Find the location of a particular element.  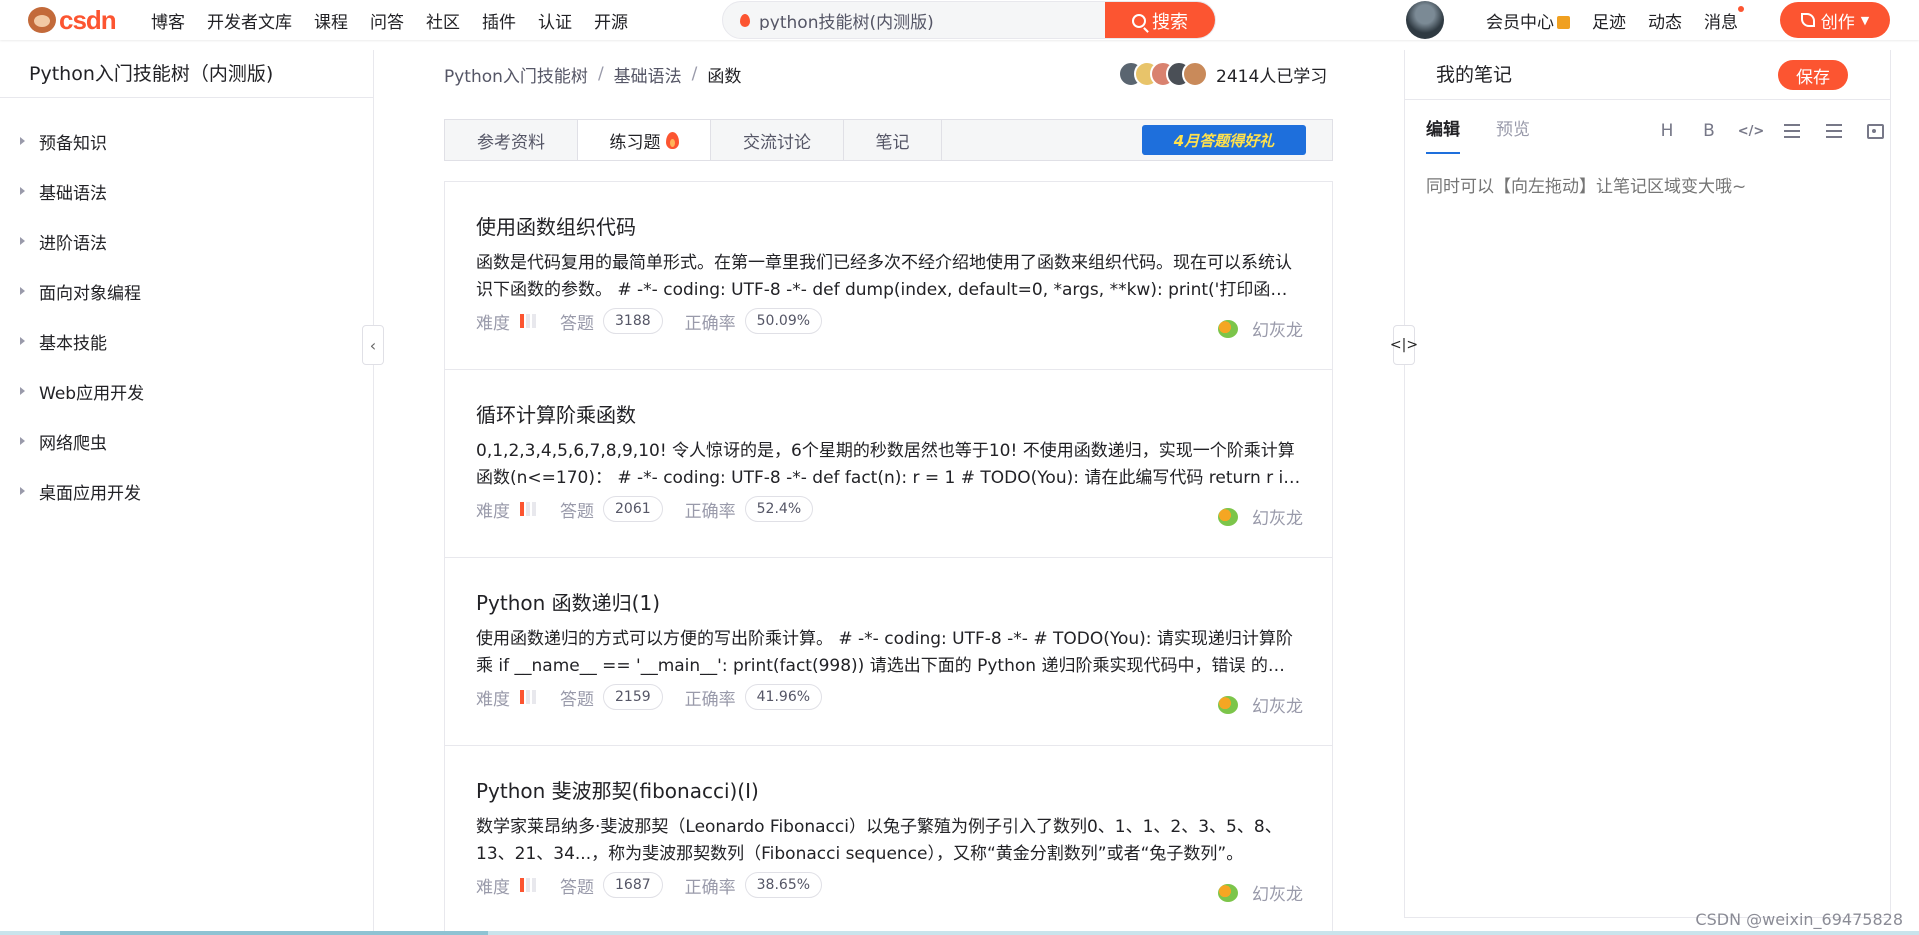

question-title: Python 斐波那契(fibonacci)(I) is located at coordinates (888, 791).